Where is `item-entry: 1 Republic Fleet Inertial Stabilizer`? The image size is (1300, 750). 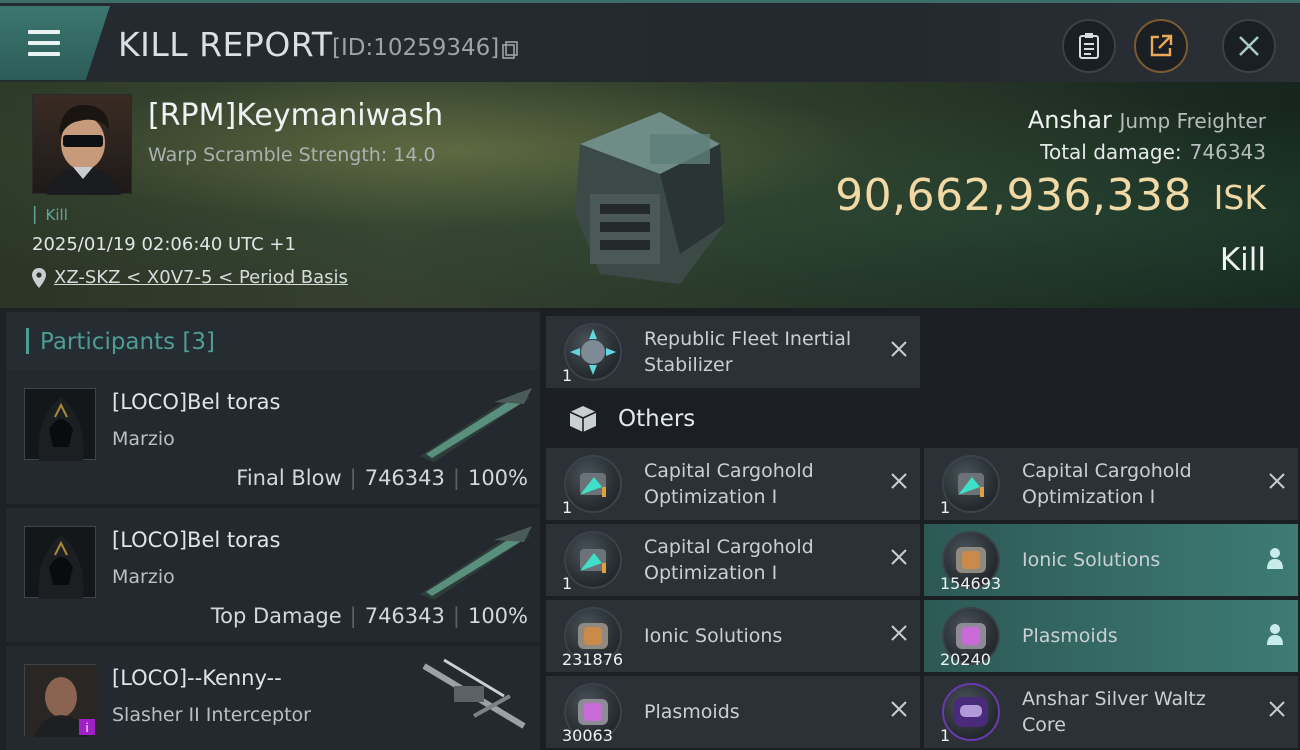
item-entry: 1 Republic Fleet Inertial Stabilizer is located at coordinates (733, 352).